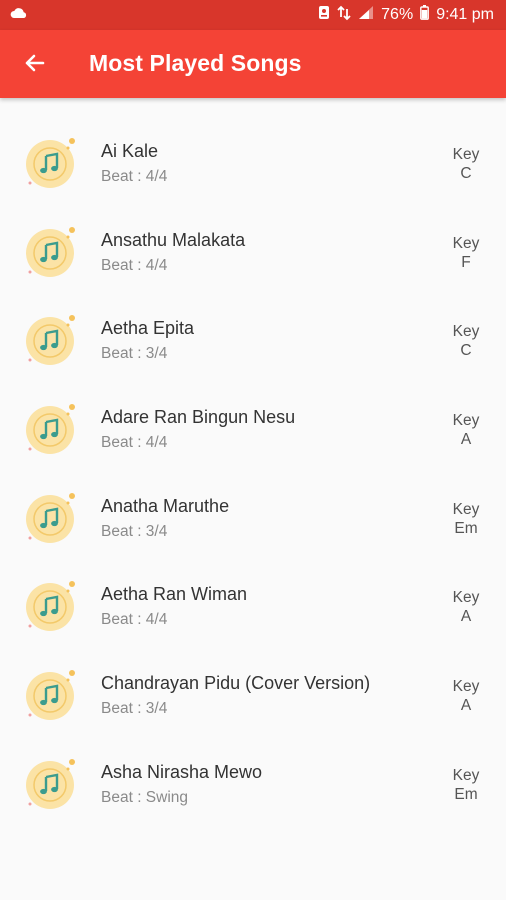 The width and height of the screenshot is (506, 900). I want to click on song-title: Adare Ran Bingun Nesu, so click(198, 417).